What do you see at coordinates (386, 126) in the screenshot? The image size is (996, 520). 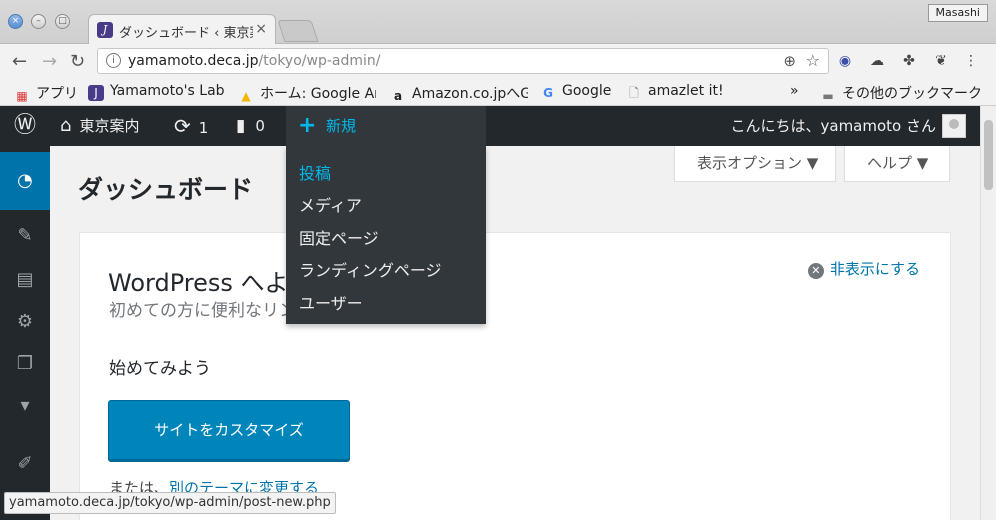 I see `admin-bar-new-content: + 新規` at bounding box center [386, 126].